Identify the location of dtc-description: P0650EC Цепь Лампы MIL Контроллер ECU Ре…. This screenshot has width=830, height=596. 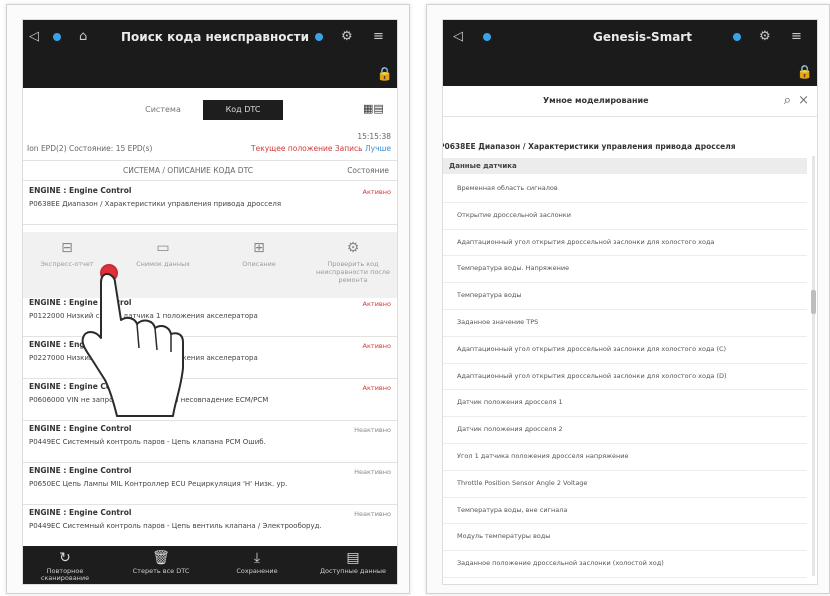
(158, 484).